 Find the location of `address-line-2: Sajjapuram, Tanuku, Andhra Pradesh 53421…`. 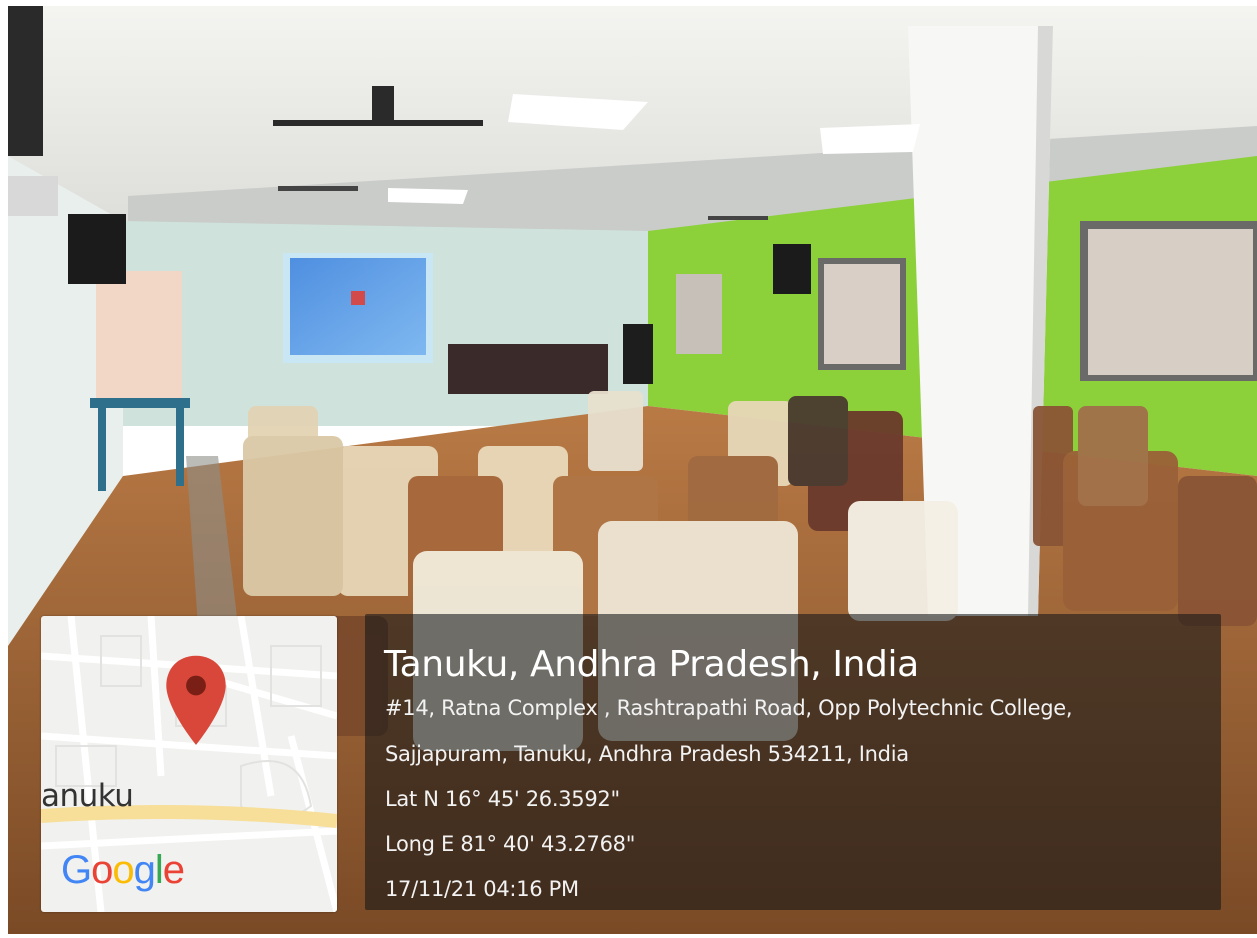

address-line-2: Sajjapuram, Tanuku, Andhra Pradesh 53421… is located at coordinates (647, 754).